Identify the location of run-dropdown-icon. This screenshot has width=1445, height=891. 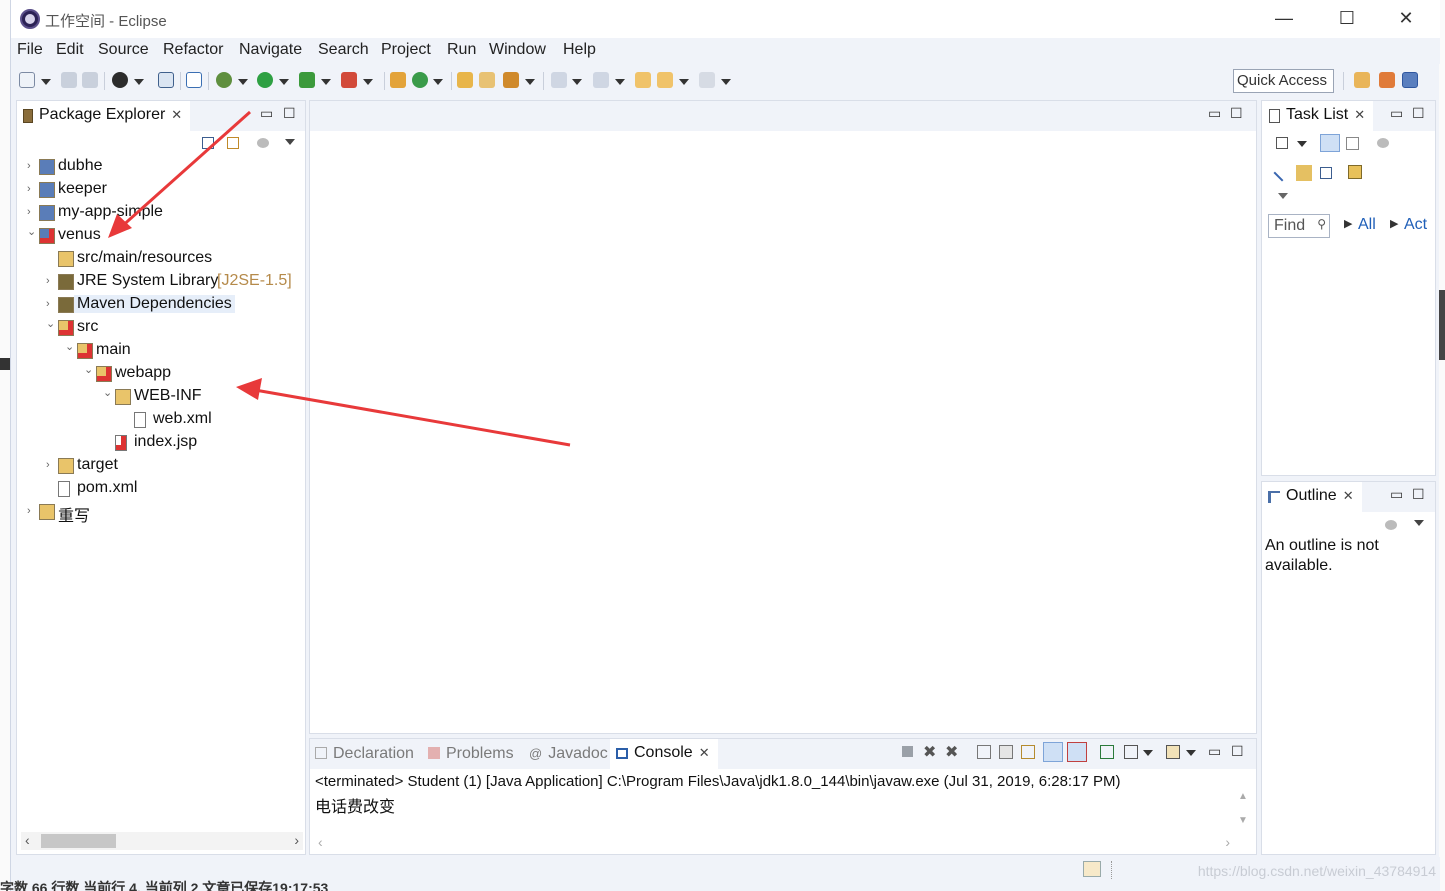
(284, 82).